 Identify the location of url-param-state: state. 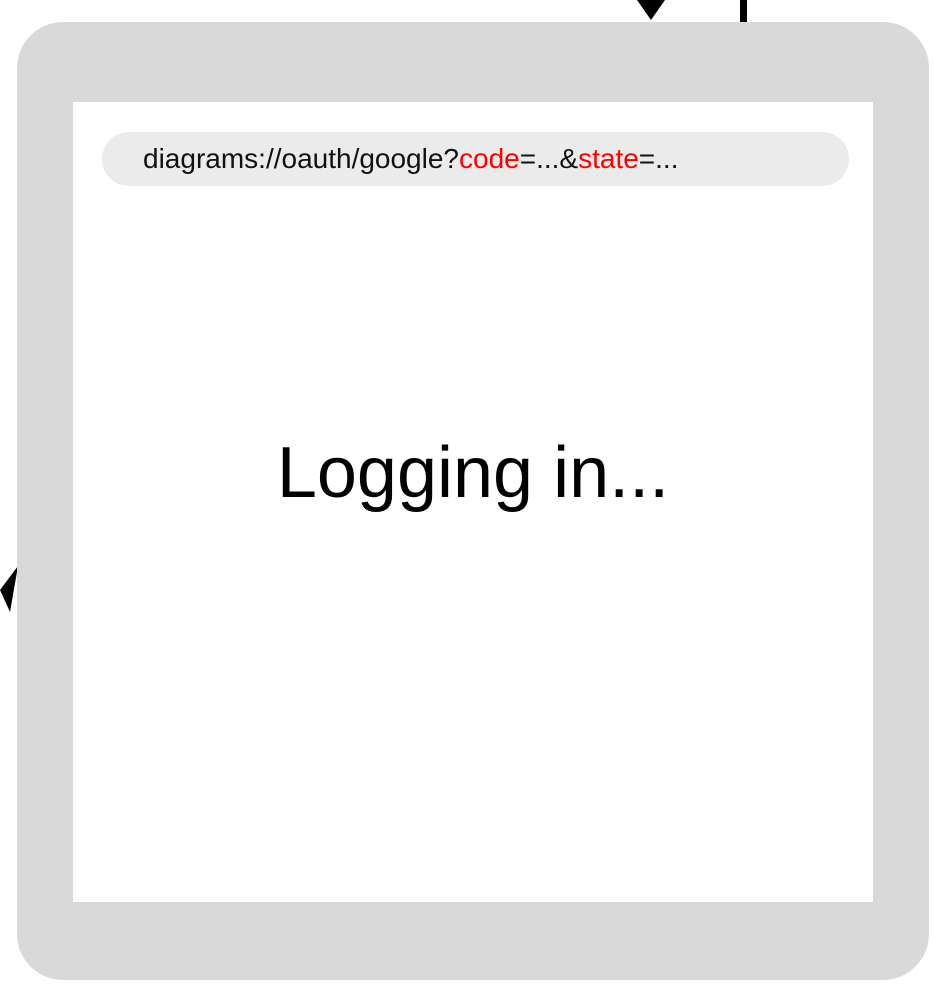
(608, 158).